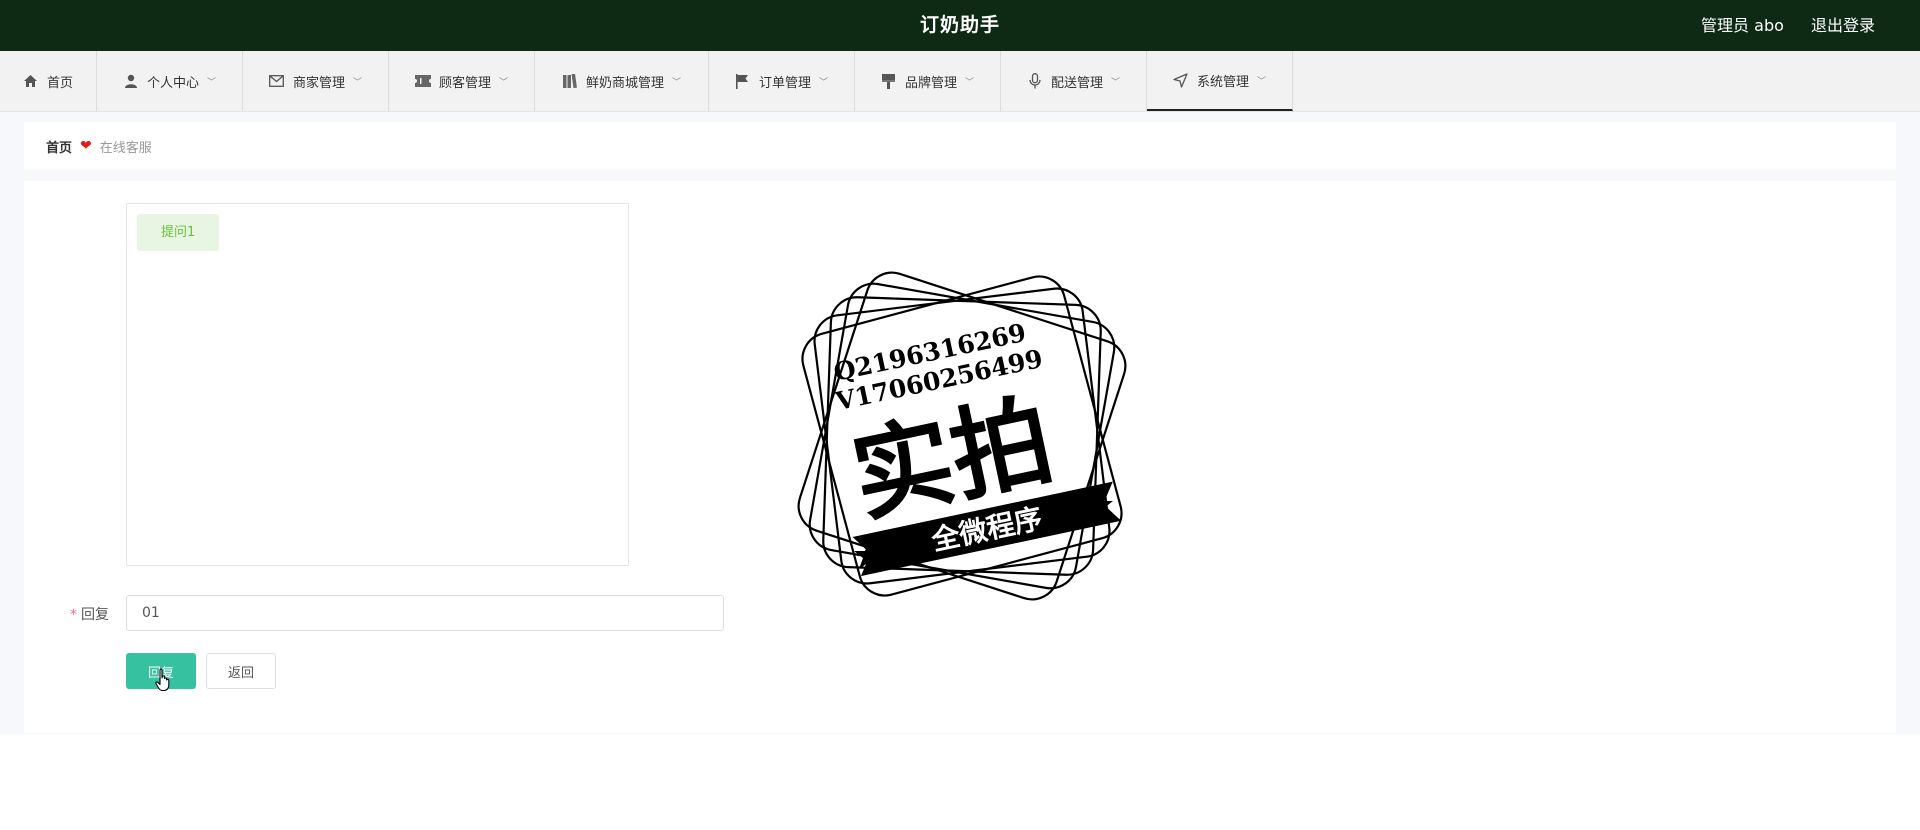 This screenshot has width=1920, height=830. I want to click on chat-history: 提问1, so click(377, 384).